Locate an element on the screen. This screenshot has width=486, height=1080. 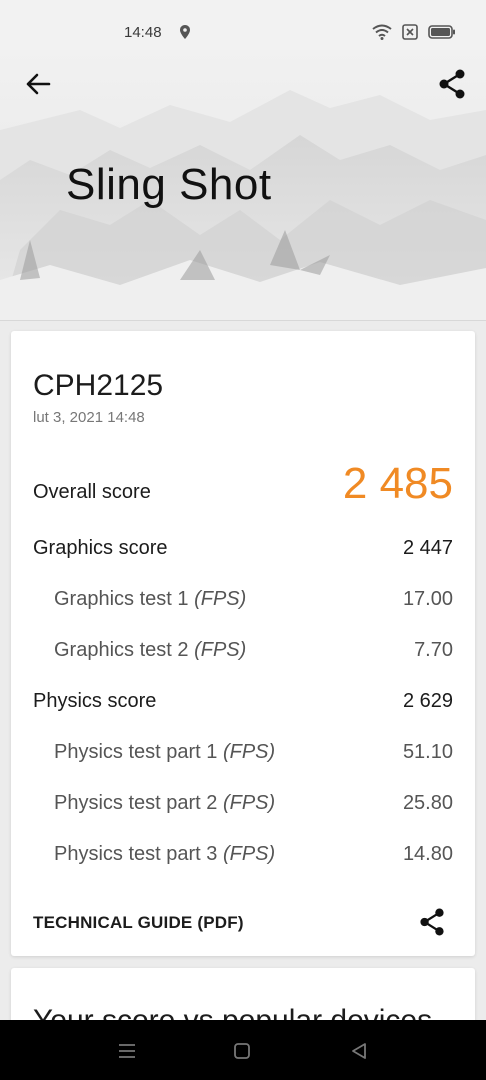
graphics-test-2-label: Graphics test 2 is located at coordinates (124, 650).